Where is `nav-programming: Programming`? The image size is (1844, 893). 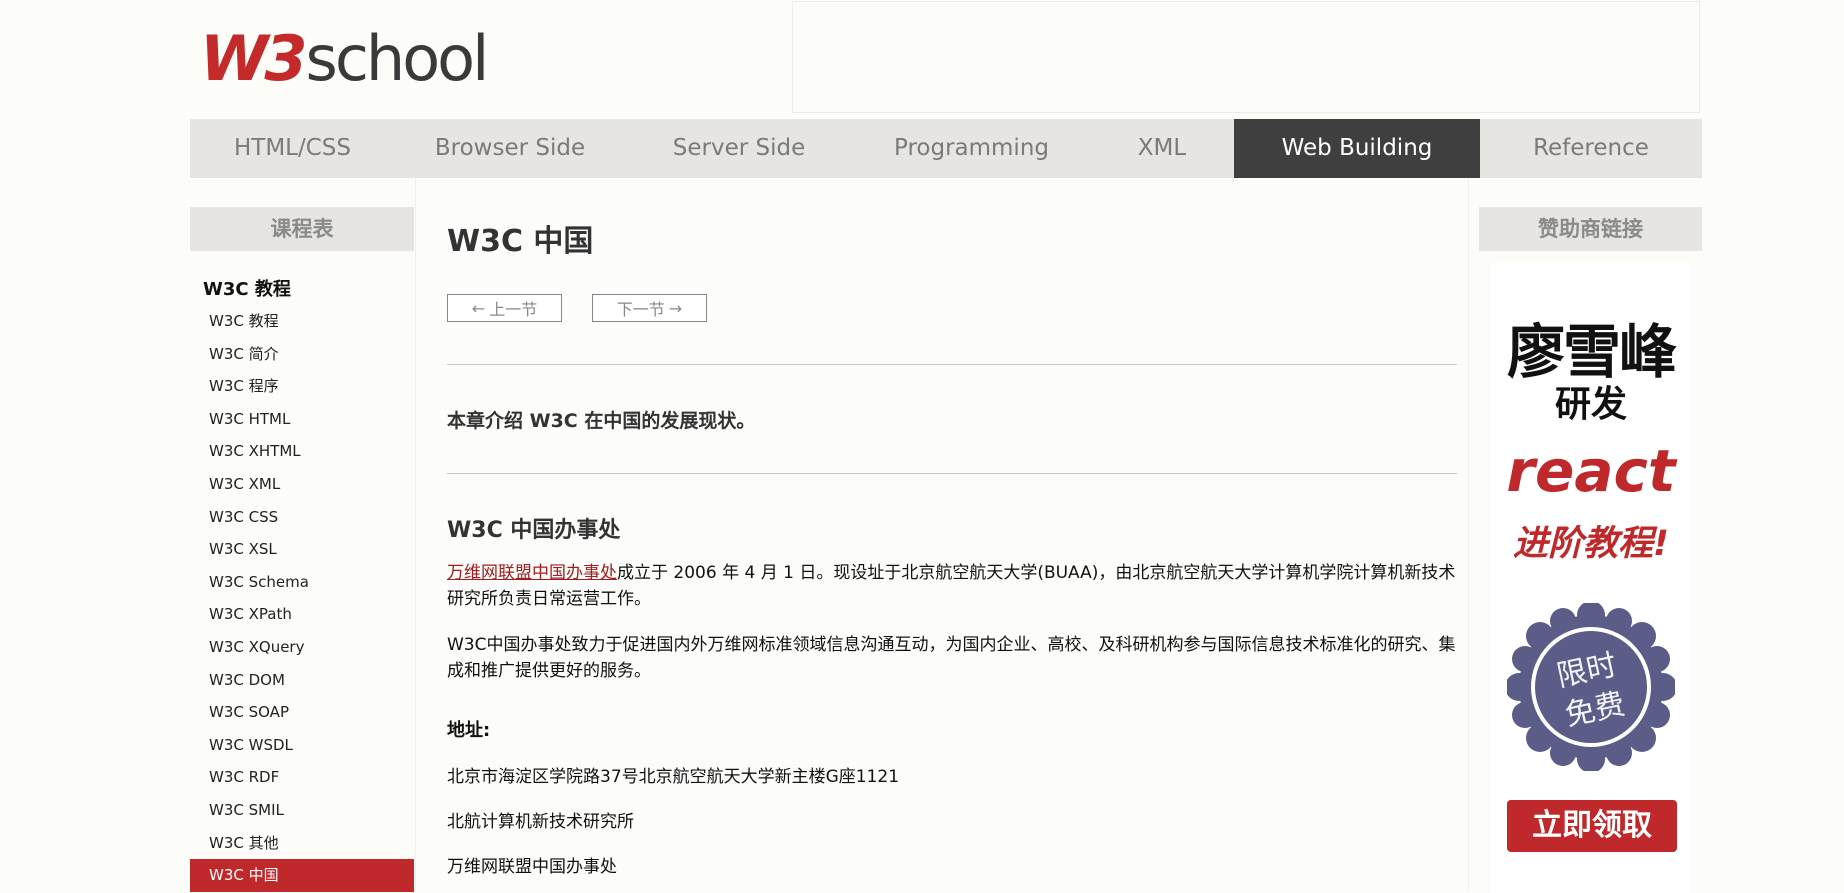 nav-programming: Programming is located at coordinates (971, 148).